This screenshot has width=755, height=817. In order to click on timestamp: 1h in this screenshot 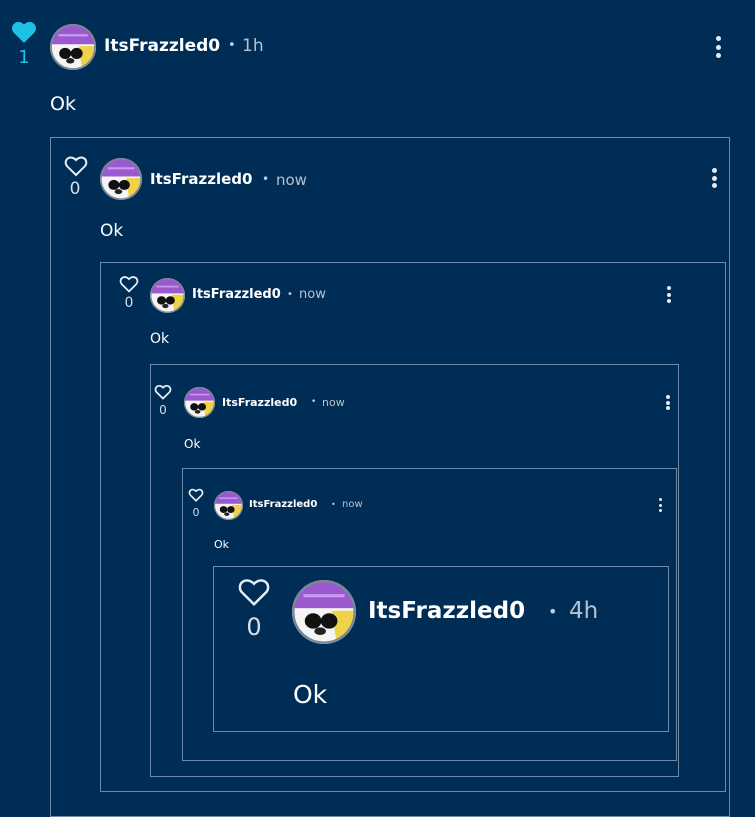, I will do `click(253, 46)`.